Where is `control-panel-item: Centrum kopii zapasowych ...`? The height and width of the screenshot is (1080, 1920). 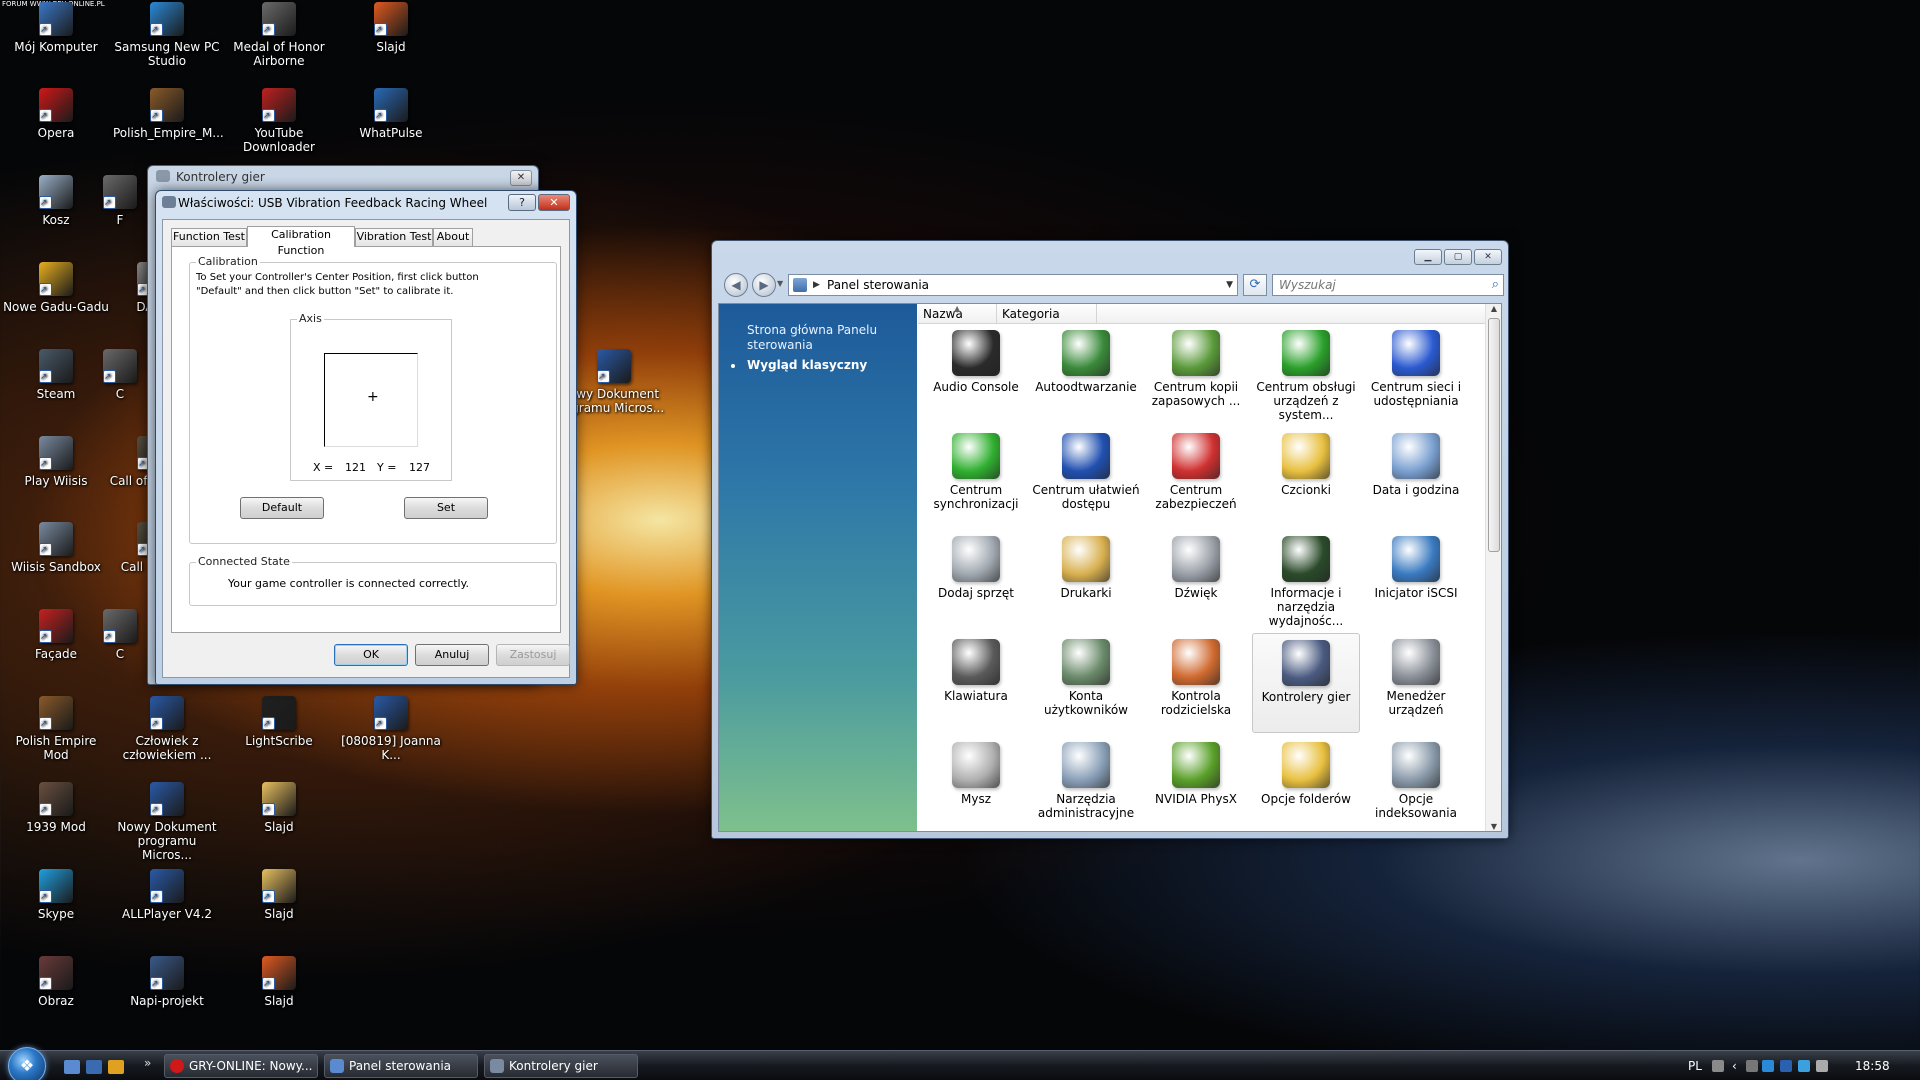 control-panel-item: Centrum kopii zapasowych ... is located at coordinates (1196, 374).